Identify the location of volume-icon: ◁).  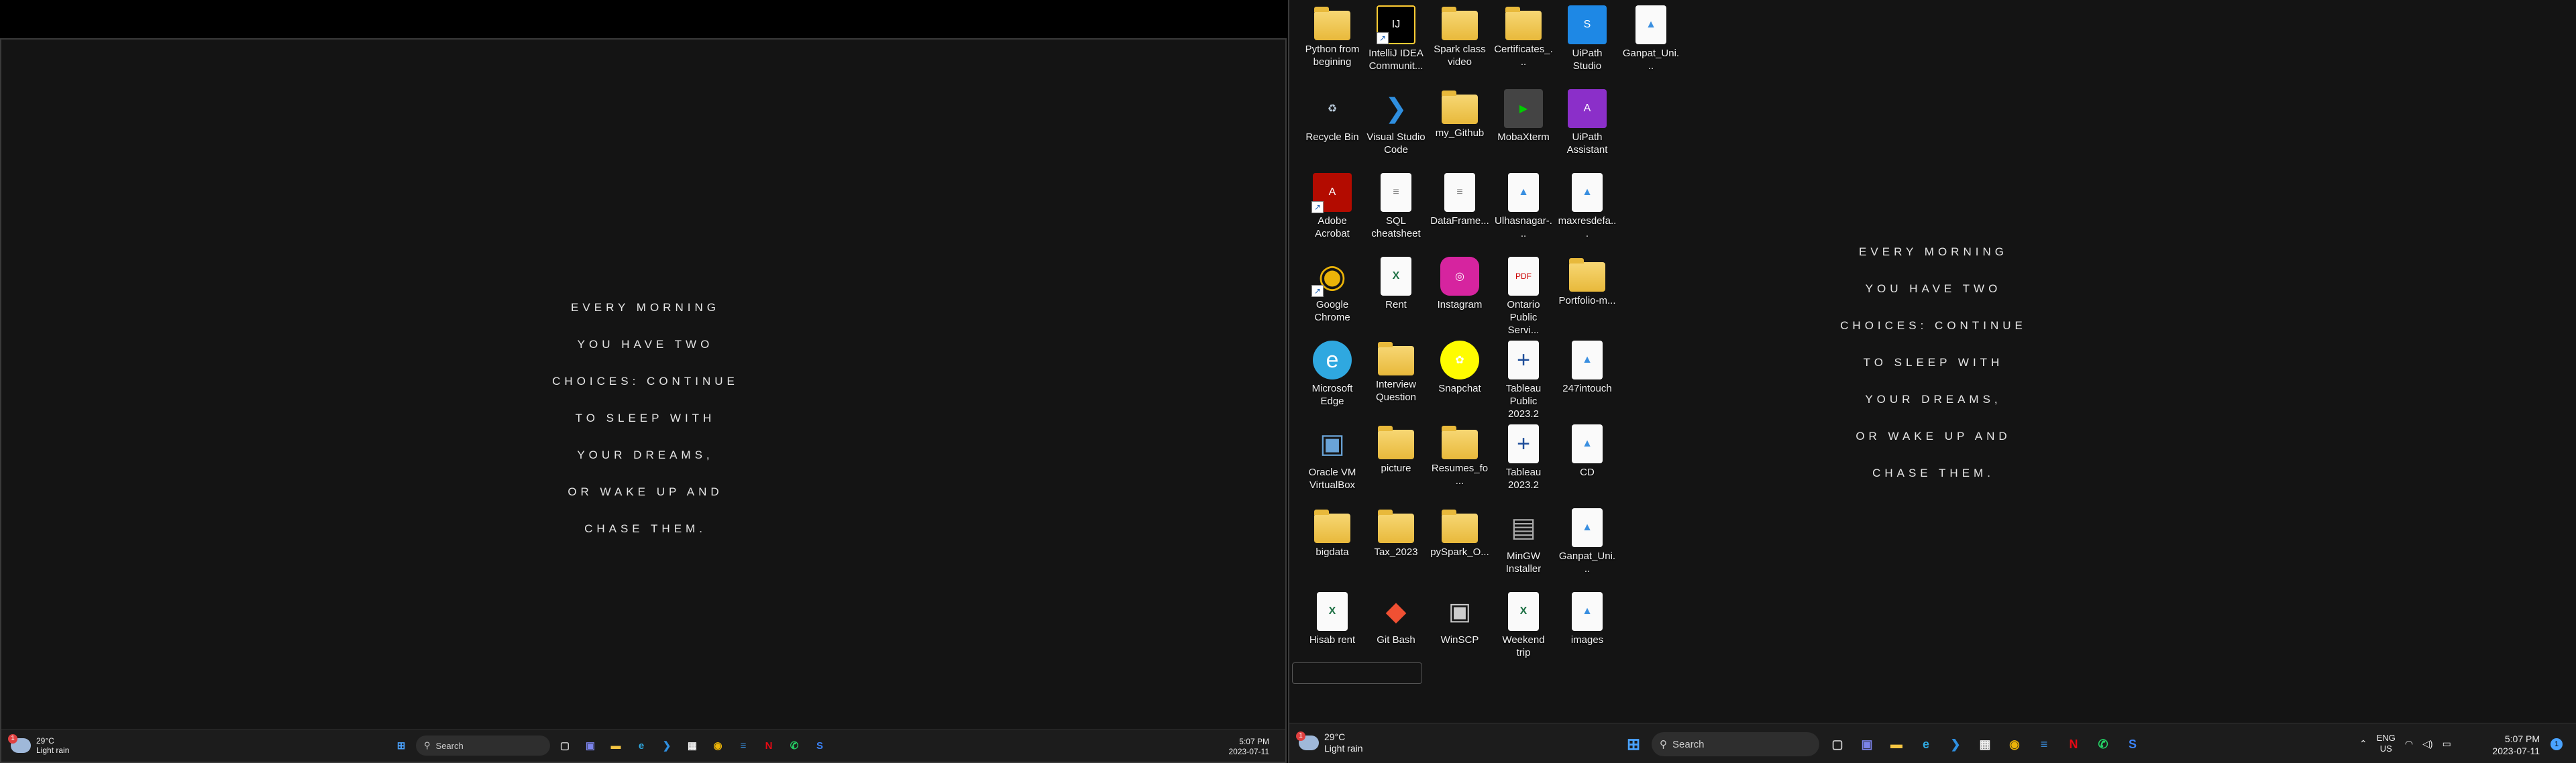
(2427, 744).